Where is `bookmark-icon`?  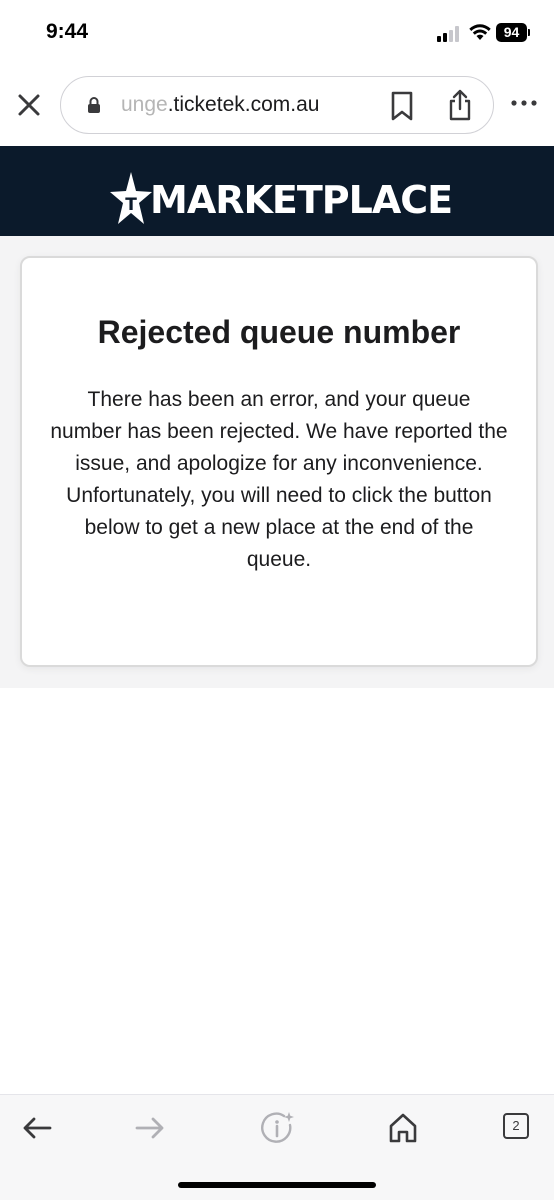
bookmark-icon is located at coordinates (402, 106).